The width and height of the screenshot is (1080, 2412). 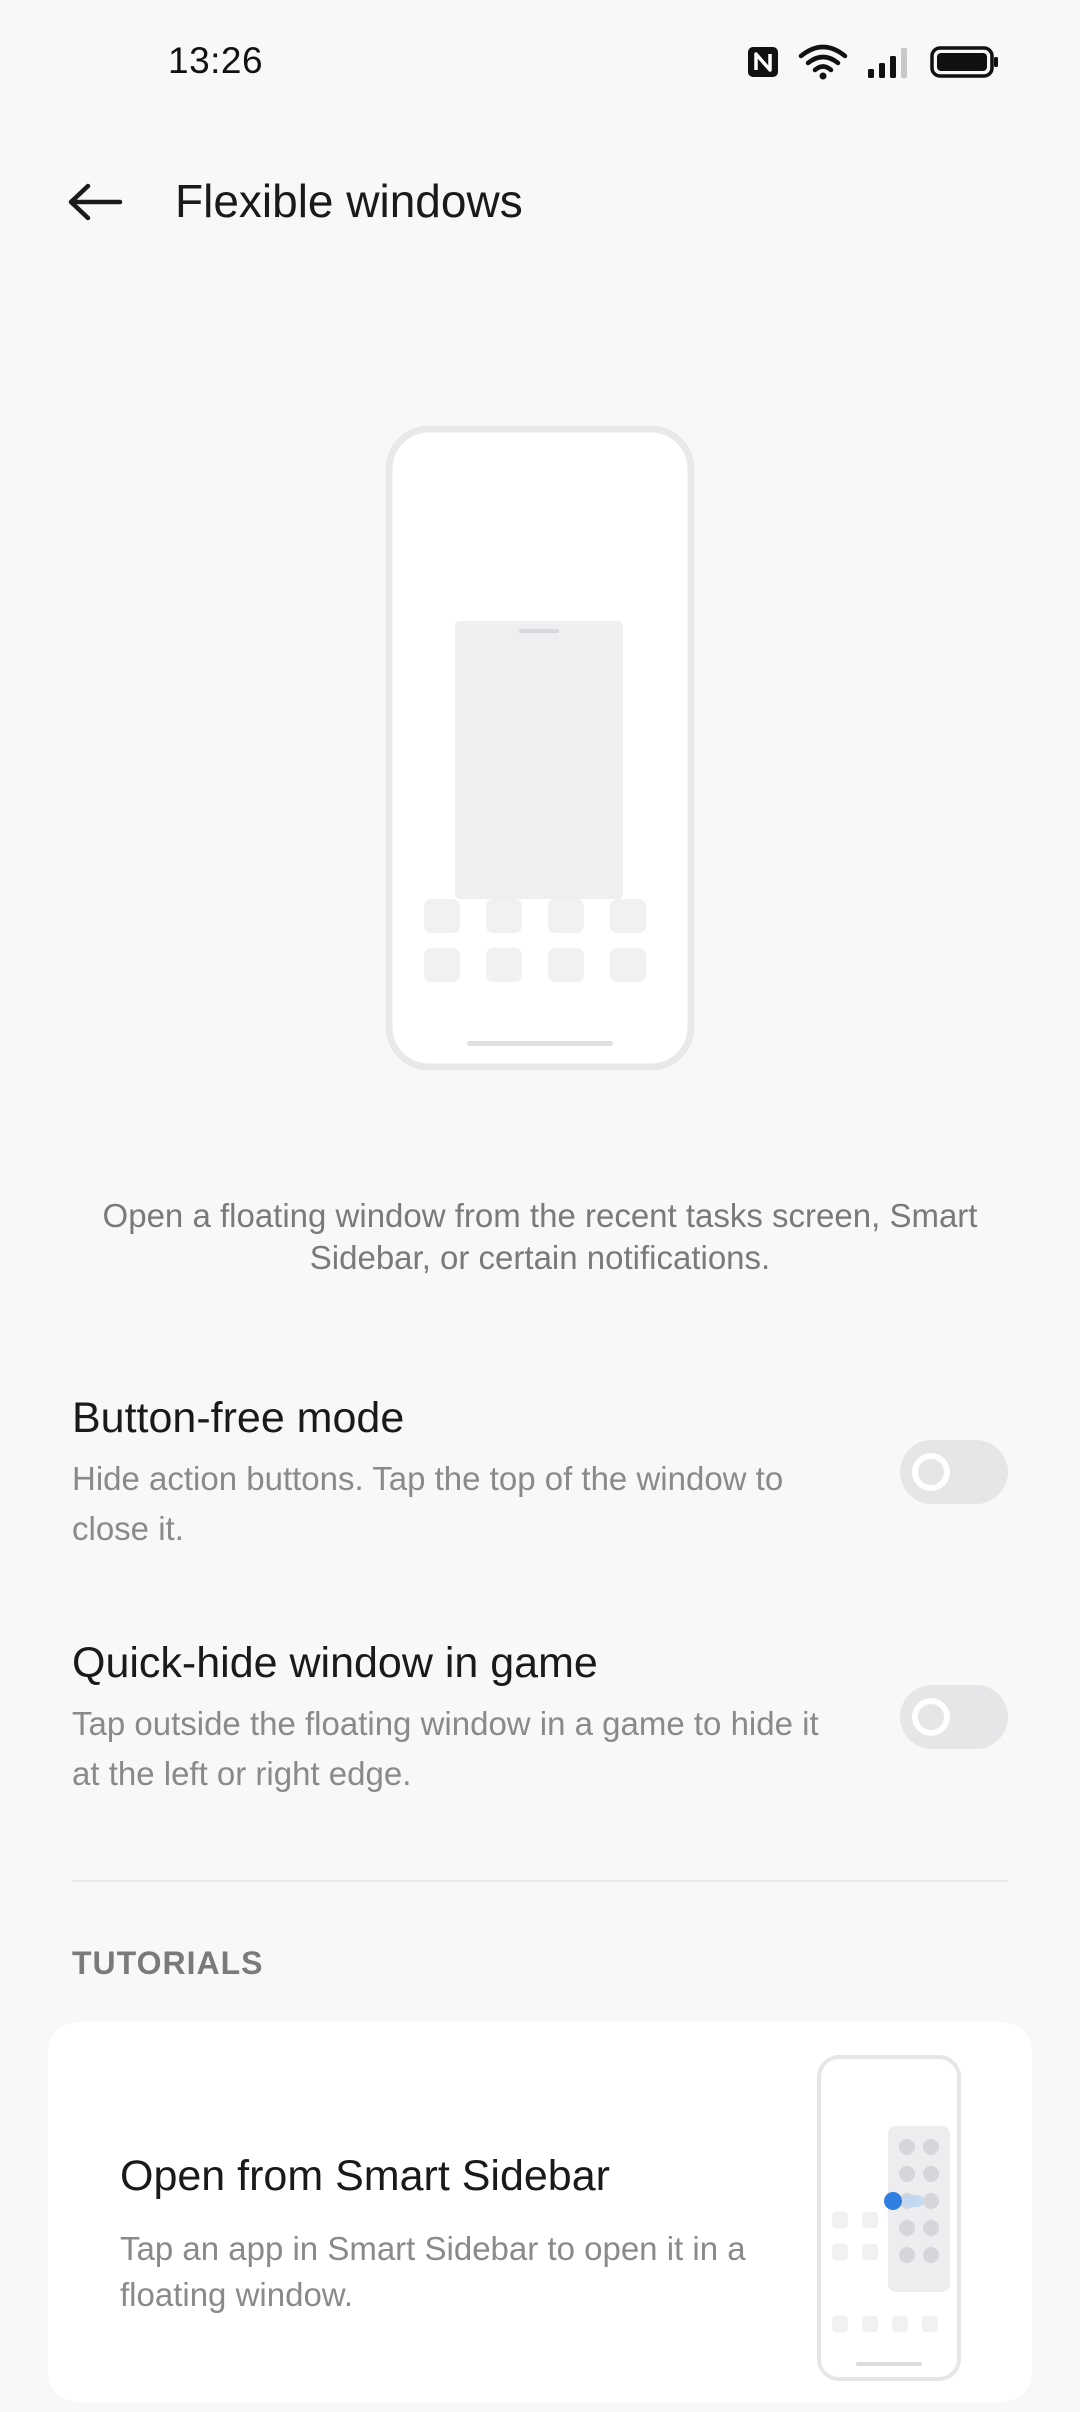 What do you see at coordinates (168, 1963) in the screenshot?
I see `tutorials-section-header: TUTORIALS` at bounding box center [168, 1963].